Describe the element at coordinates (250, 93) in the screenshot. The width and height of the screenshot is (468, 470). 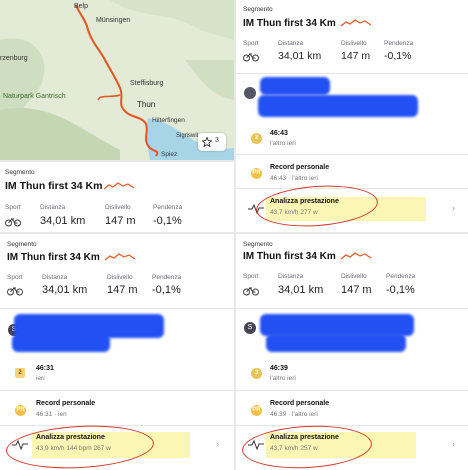
I see `avatar` at that location.